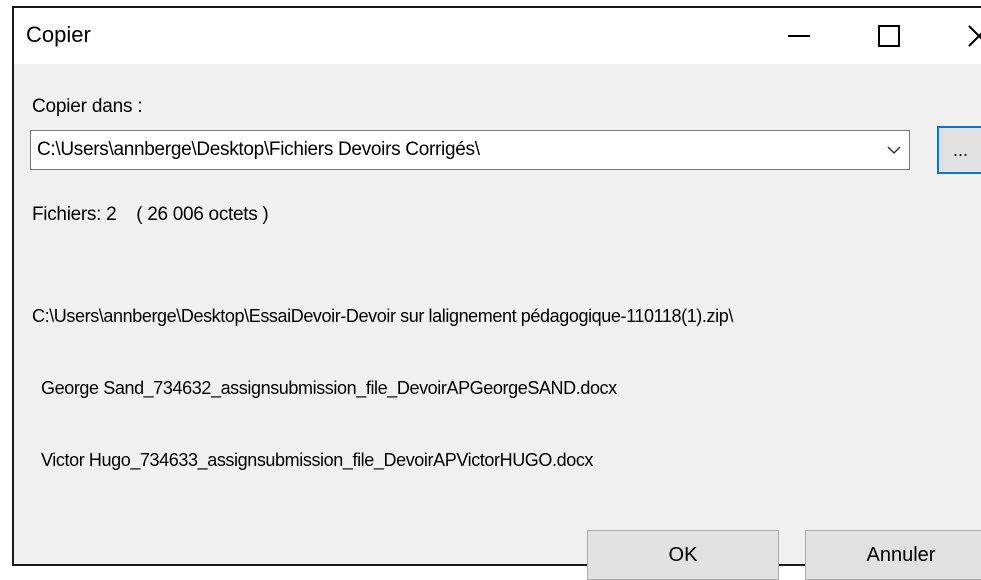 The width and height of the screenshot is (981, 580). I want to click on maximize-button, so click(889, 36).